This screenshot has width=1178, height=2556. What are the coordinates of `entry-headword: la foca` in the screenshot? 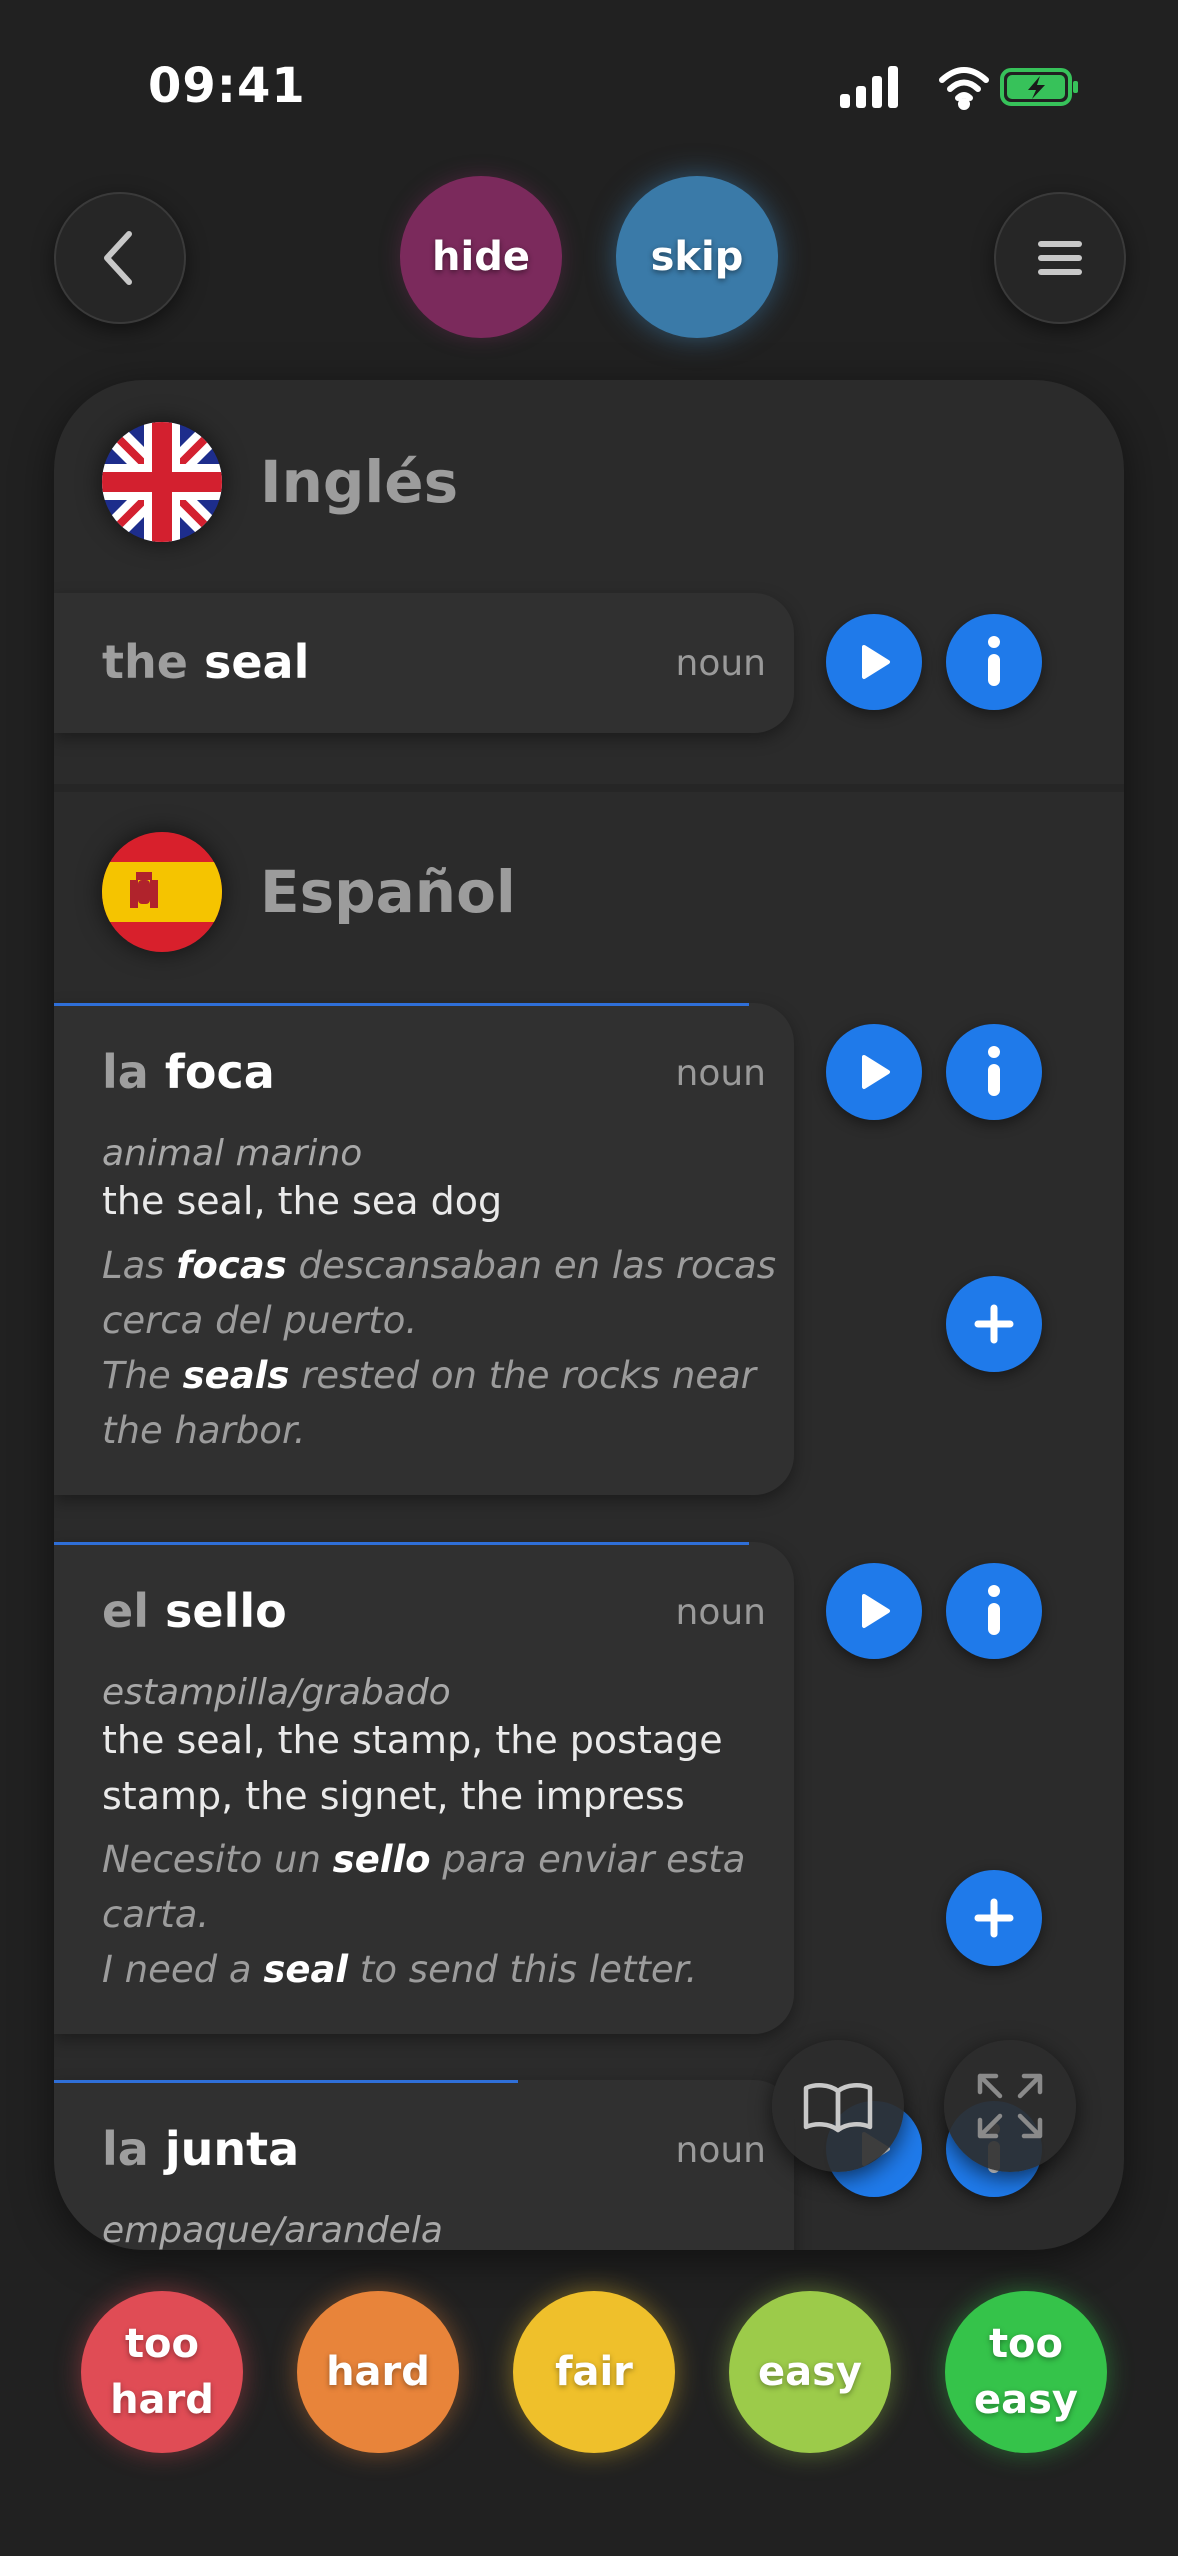 It's located at (188, 1072).